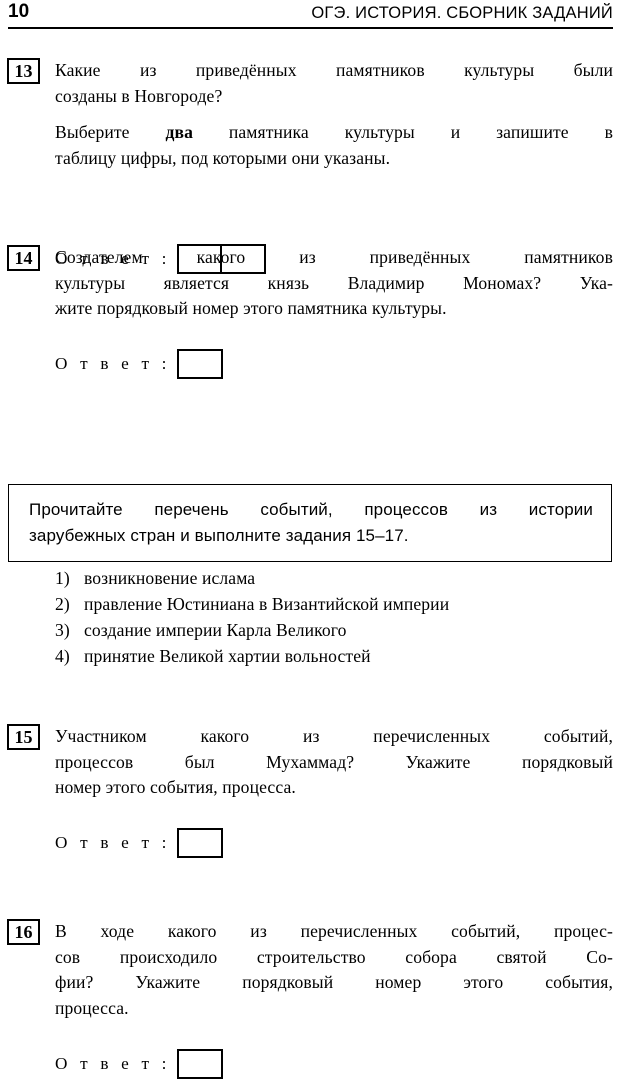 This screenshot has width=621, height=1083. I want to click on task-14-answer-row: О т в е т :, so click(139, 364).